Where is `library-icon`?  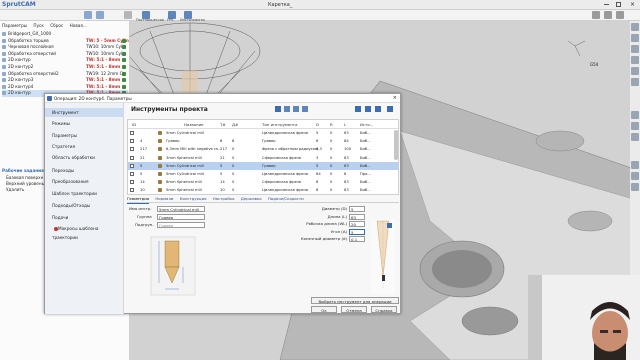
library-icon is located at coordinates (378, 109).